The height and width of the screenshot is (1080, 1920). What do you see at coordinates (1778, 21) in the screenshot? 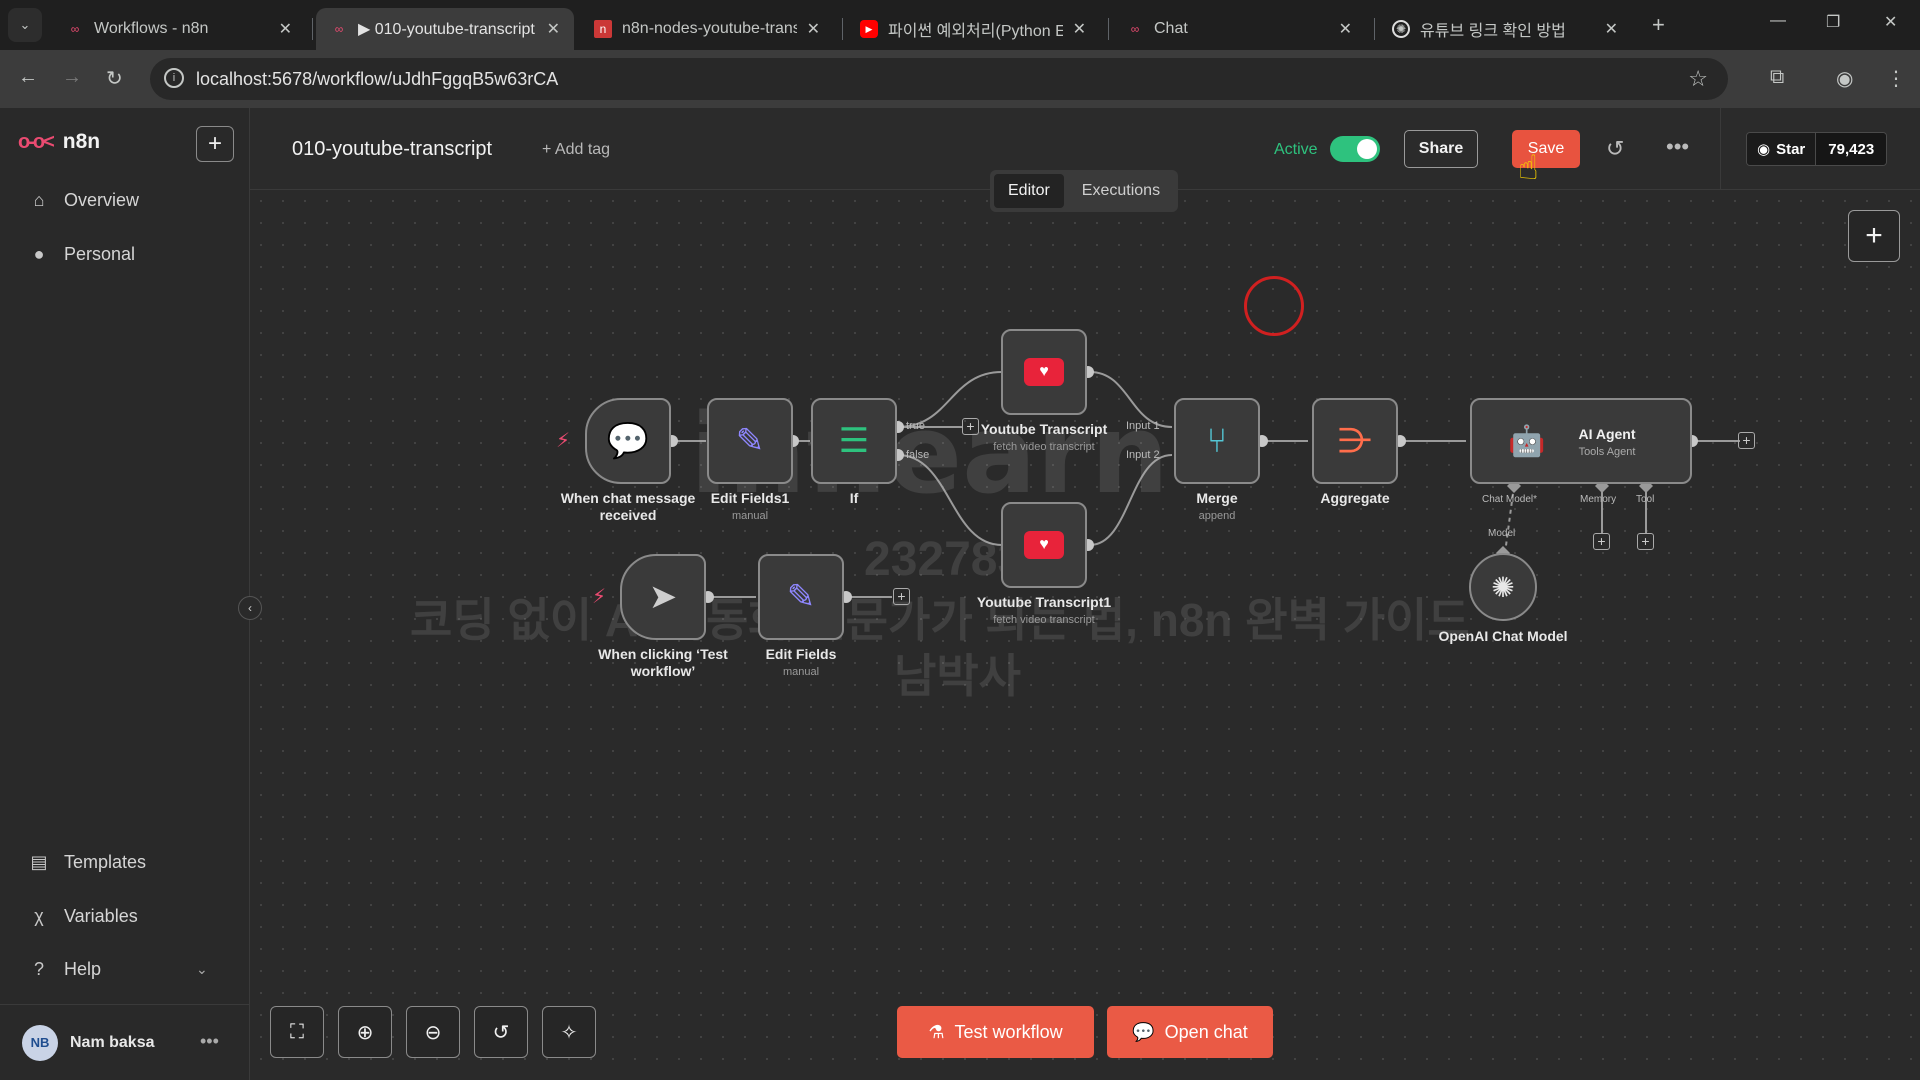
I see `minimize-icon: —` at bounding box center [1778, 21].